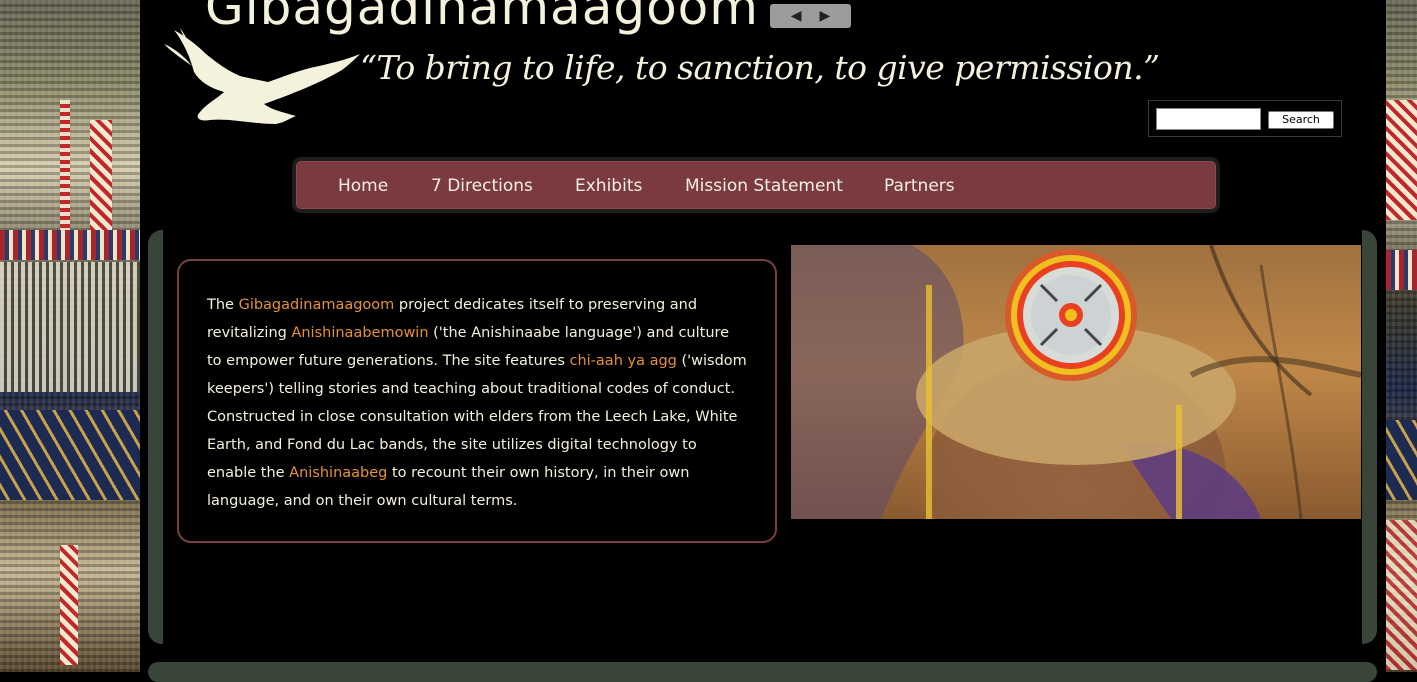 Image resolution: width=1417 pixels, height=682 pixels. I want to click on search-input, so click(1208, 119).